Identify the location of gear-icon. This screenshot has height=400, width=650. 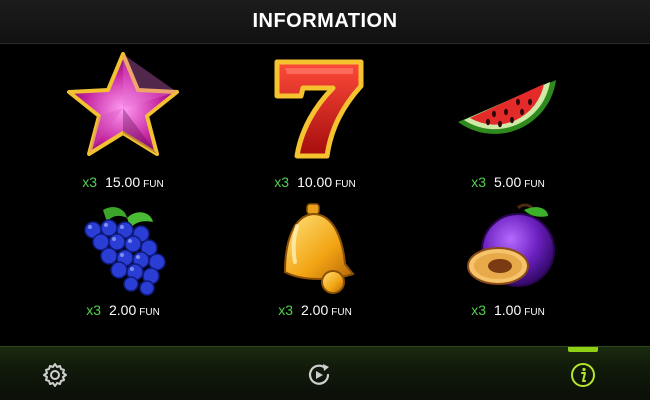
(55, 375).